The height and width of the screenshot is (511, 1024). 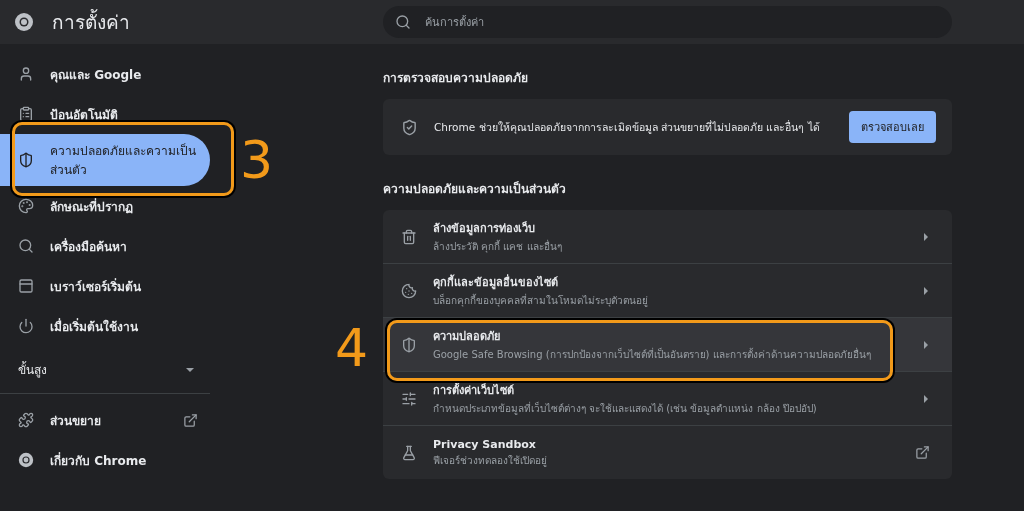 I want to click on safety-check-text: Chrome ช่วยให้คุณปลอดภัยจากการละเมิดข้อมูล ส่วนขยายที่ไม่ปลอดภัย และอื่นๆ ได้, so click(x=627, y=127).